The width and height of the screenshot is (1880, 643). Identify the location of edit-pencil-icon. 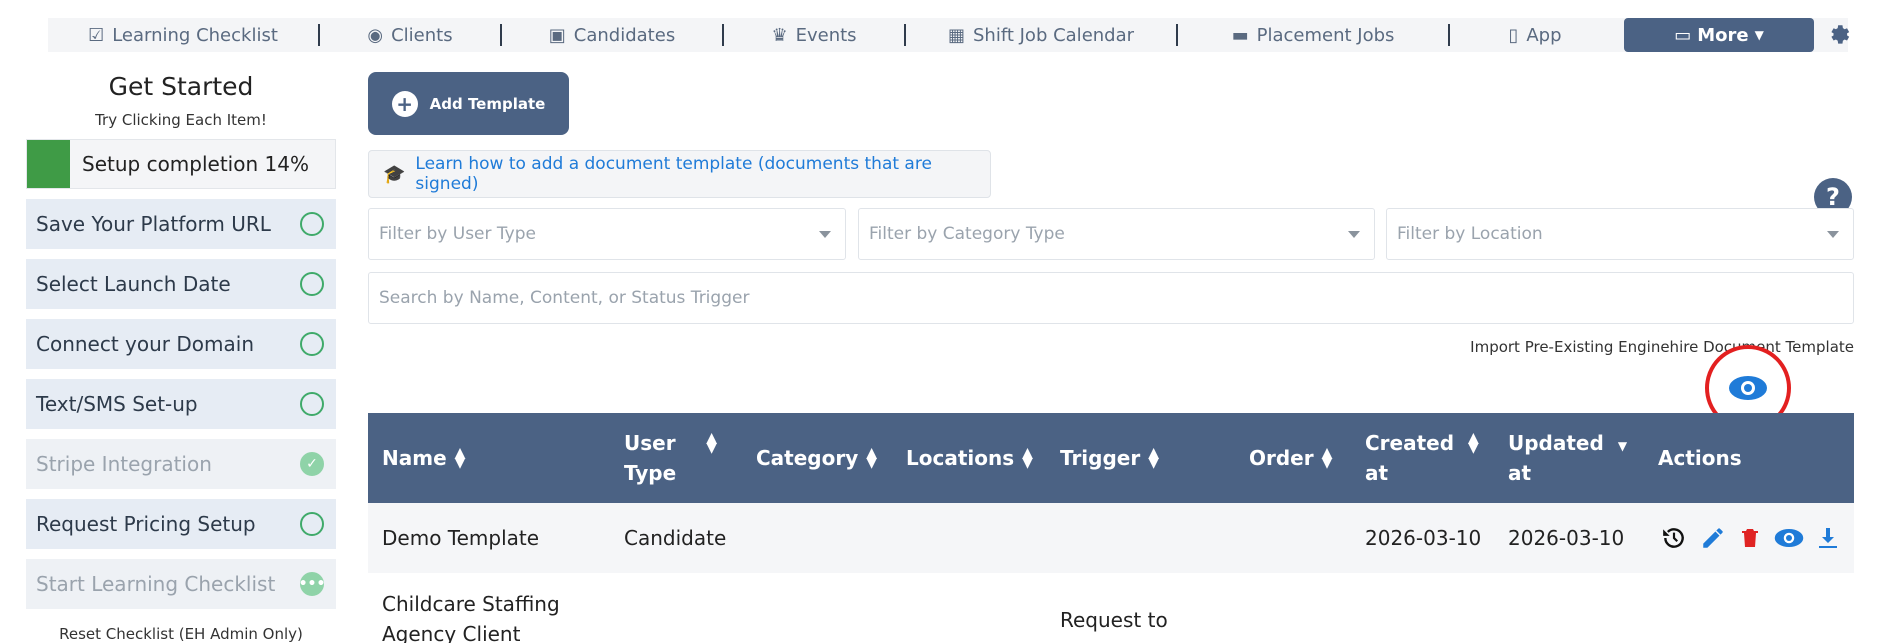
(1713, 538).